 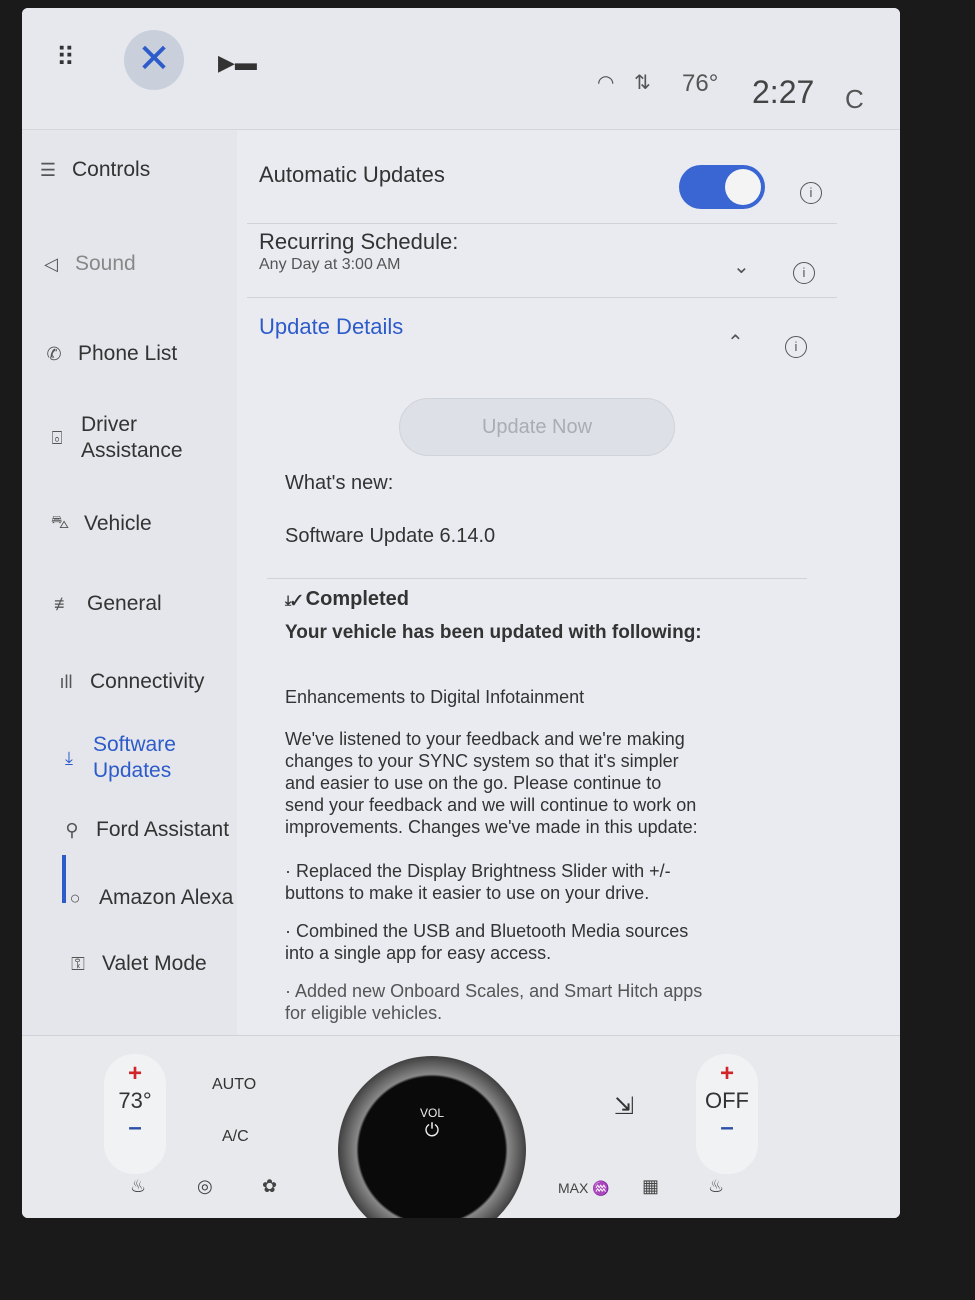 I want to click on sidebar-item-general: ≢ General, so click(x=106, y=604).